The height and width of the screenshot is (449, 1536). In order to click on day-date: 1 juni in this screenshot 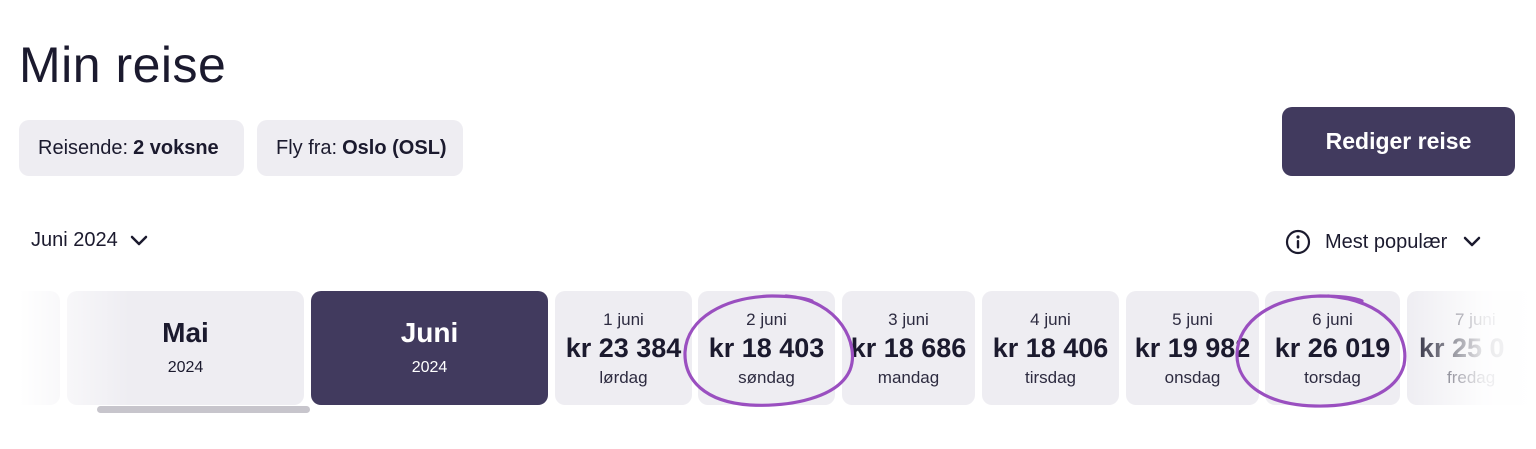, I will do `click(623, 319)`.